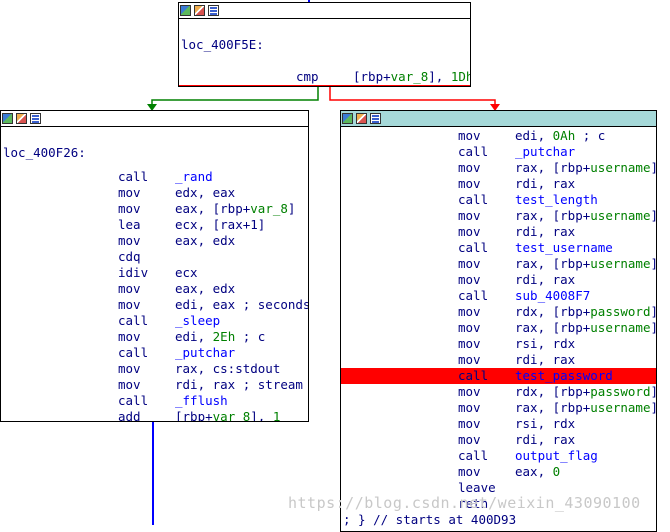 This screenshot has width=670, height=532. Describe the element at coordinates (498, 136) in the screenshot. I see `instruction-line: mov edi, 0Ah ; c` at that location.